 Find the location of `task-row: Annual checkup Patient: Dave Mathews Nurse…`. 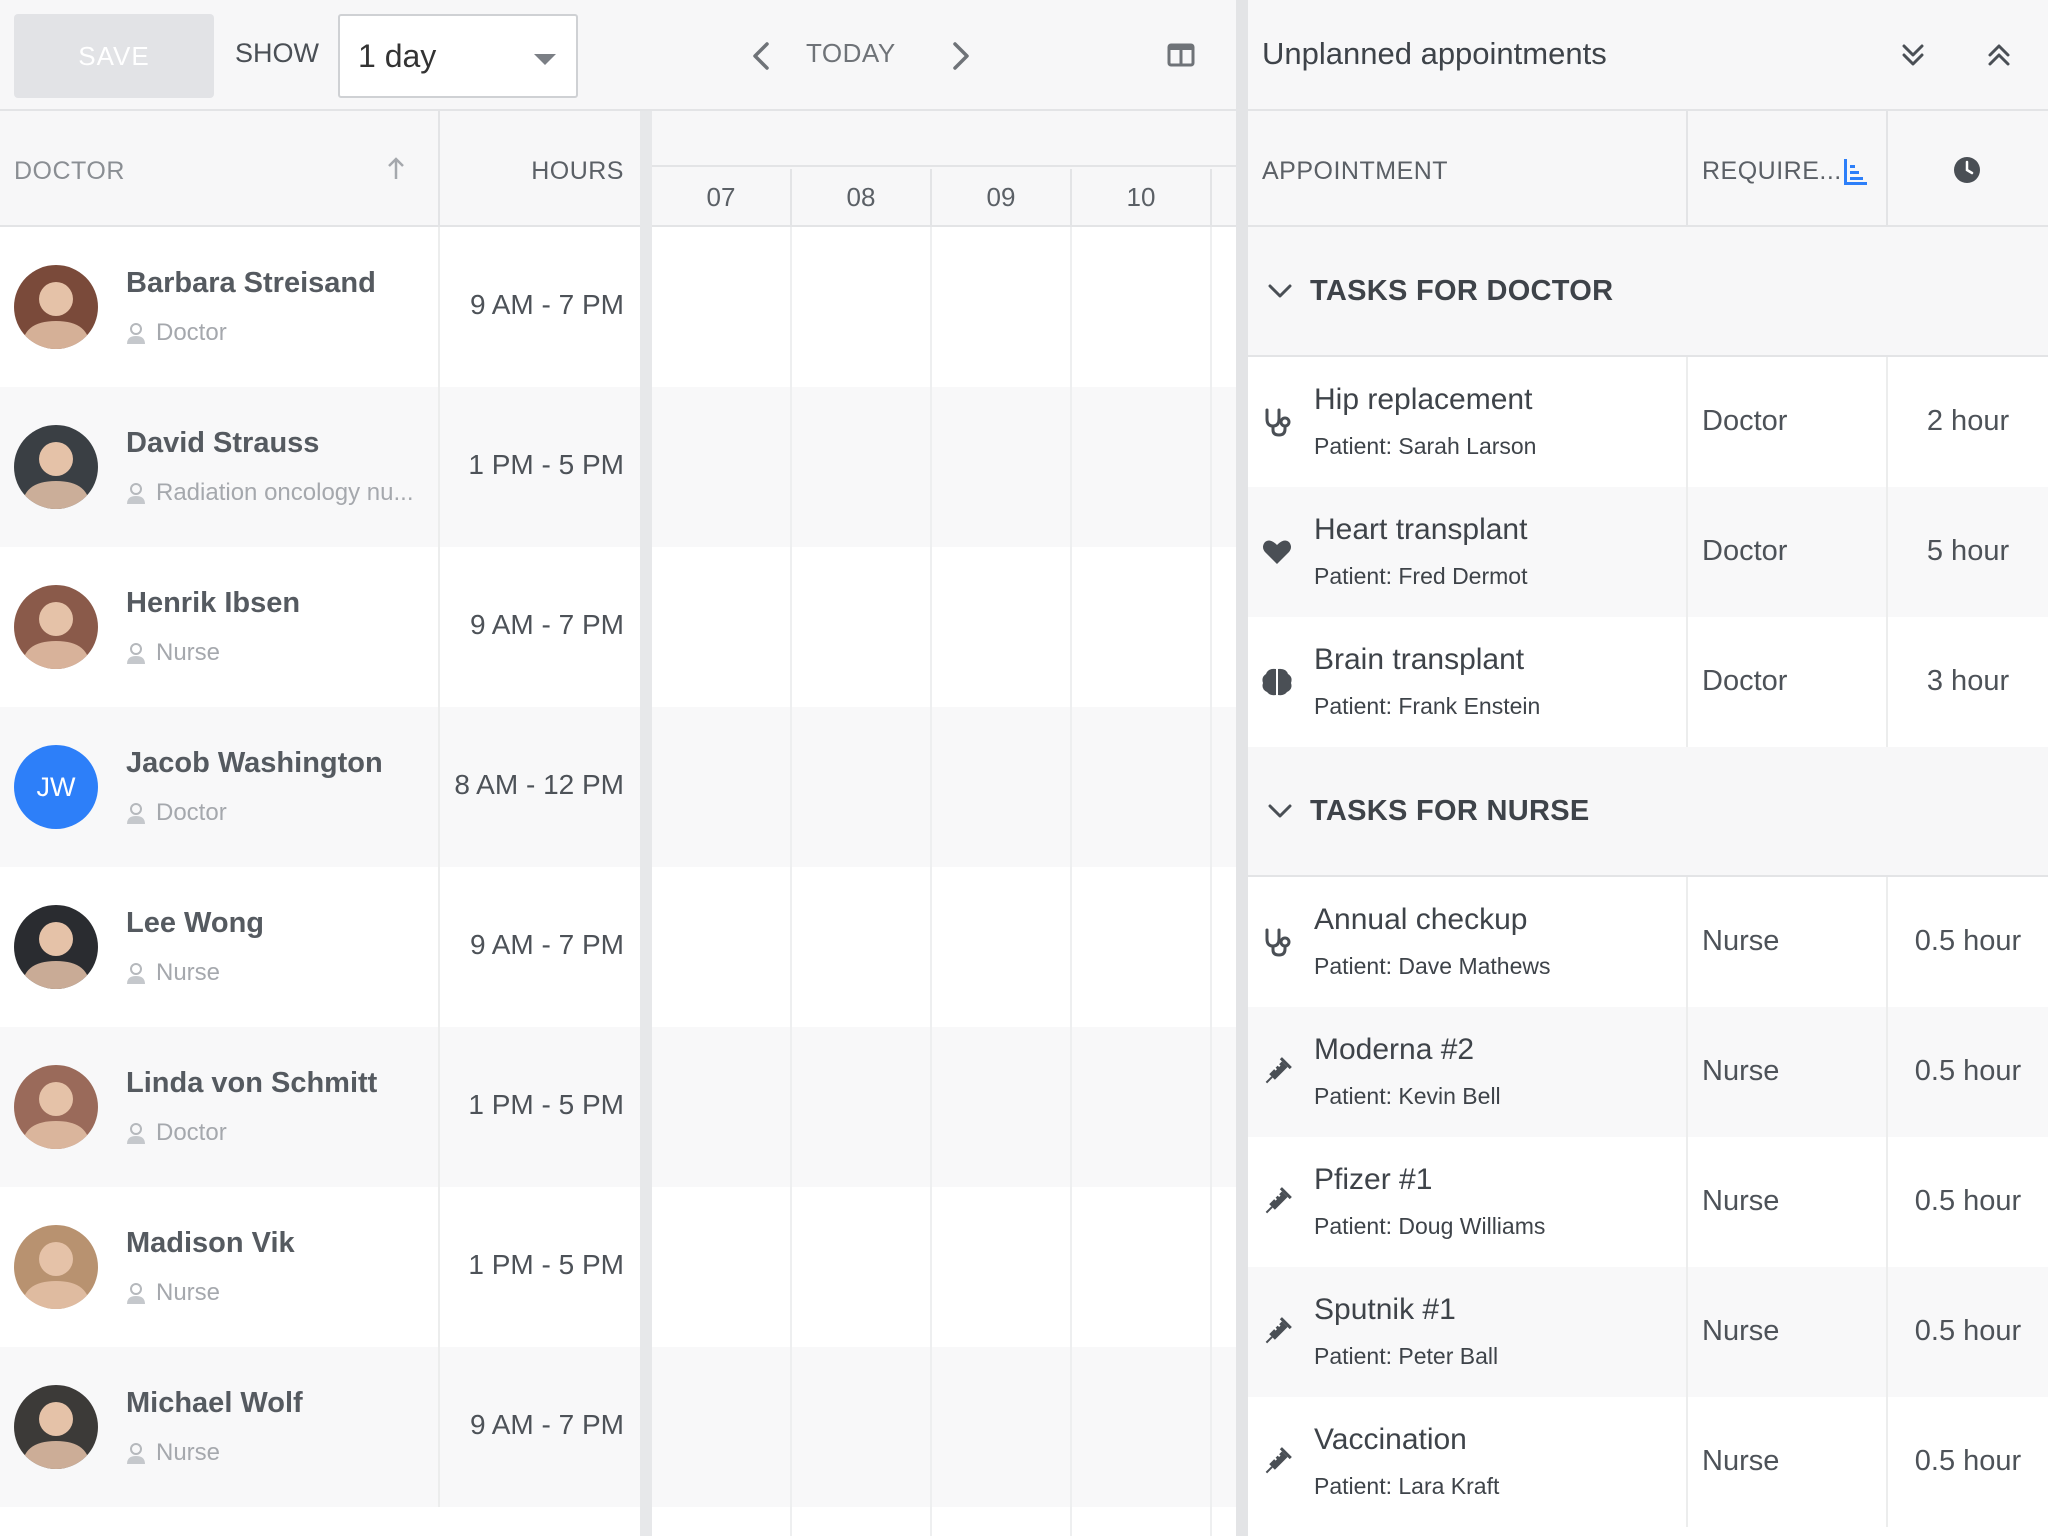

task-row: Annual checkup Patient: Dave Mathews Nurse… is located at coordinates (1648, 942).